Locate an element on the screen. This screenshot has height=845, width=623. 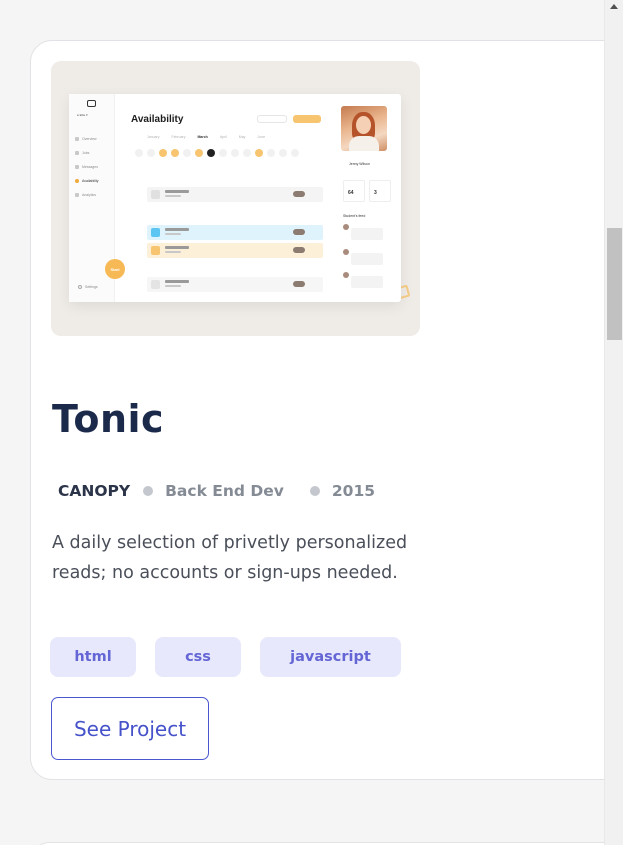
project-client: CANOPY is located at coordinates (94, 491).